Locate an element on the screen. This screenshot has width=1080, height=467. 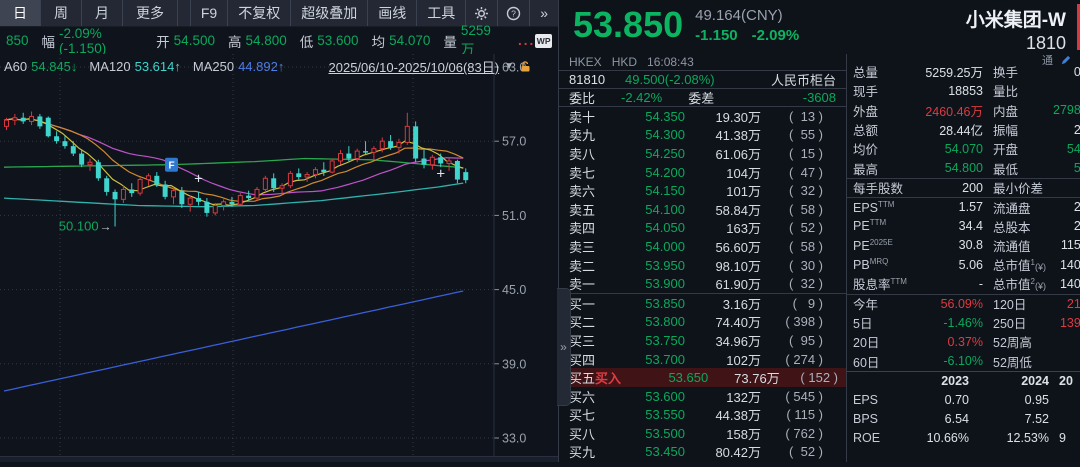
order-row-买六: 买六 53.600 132万( 545 ) is located at coordinates (702, 396).